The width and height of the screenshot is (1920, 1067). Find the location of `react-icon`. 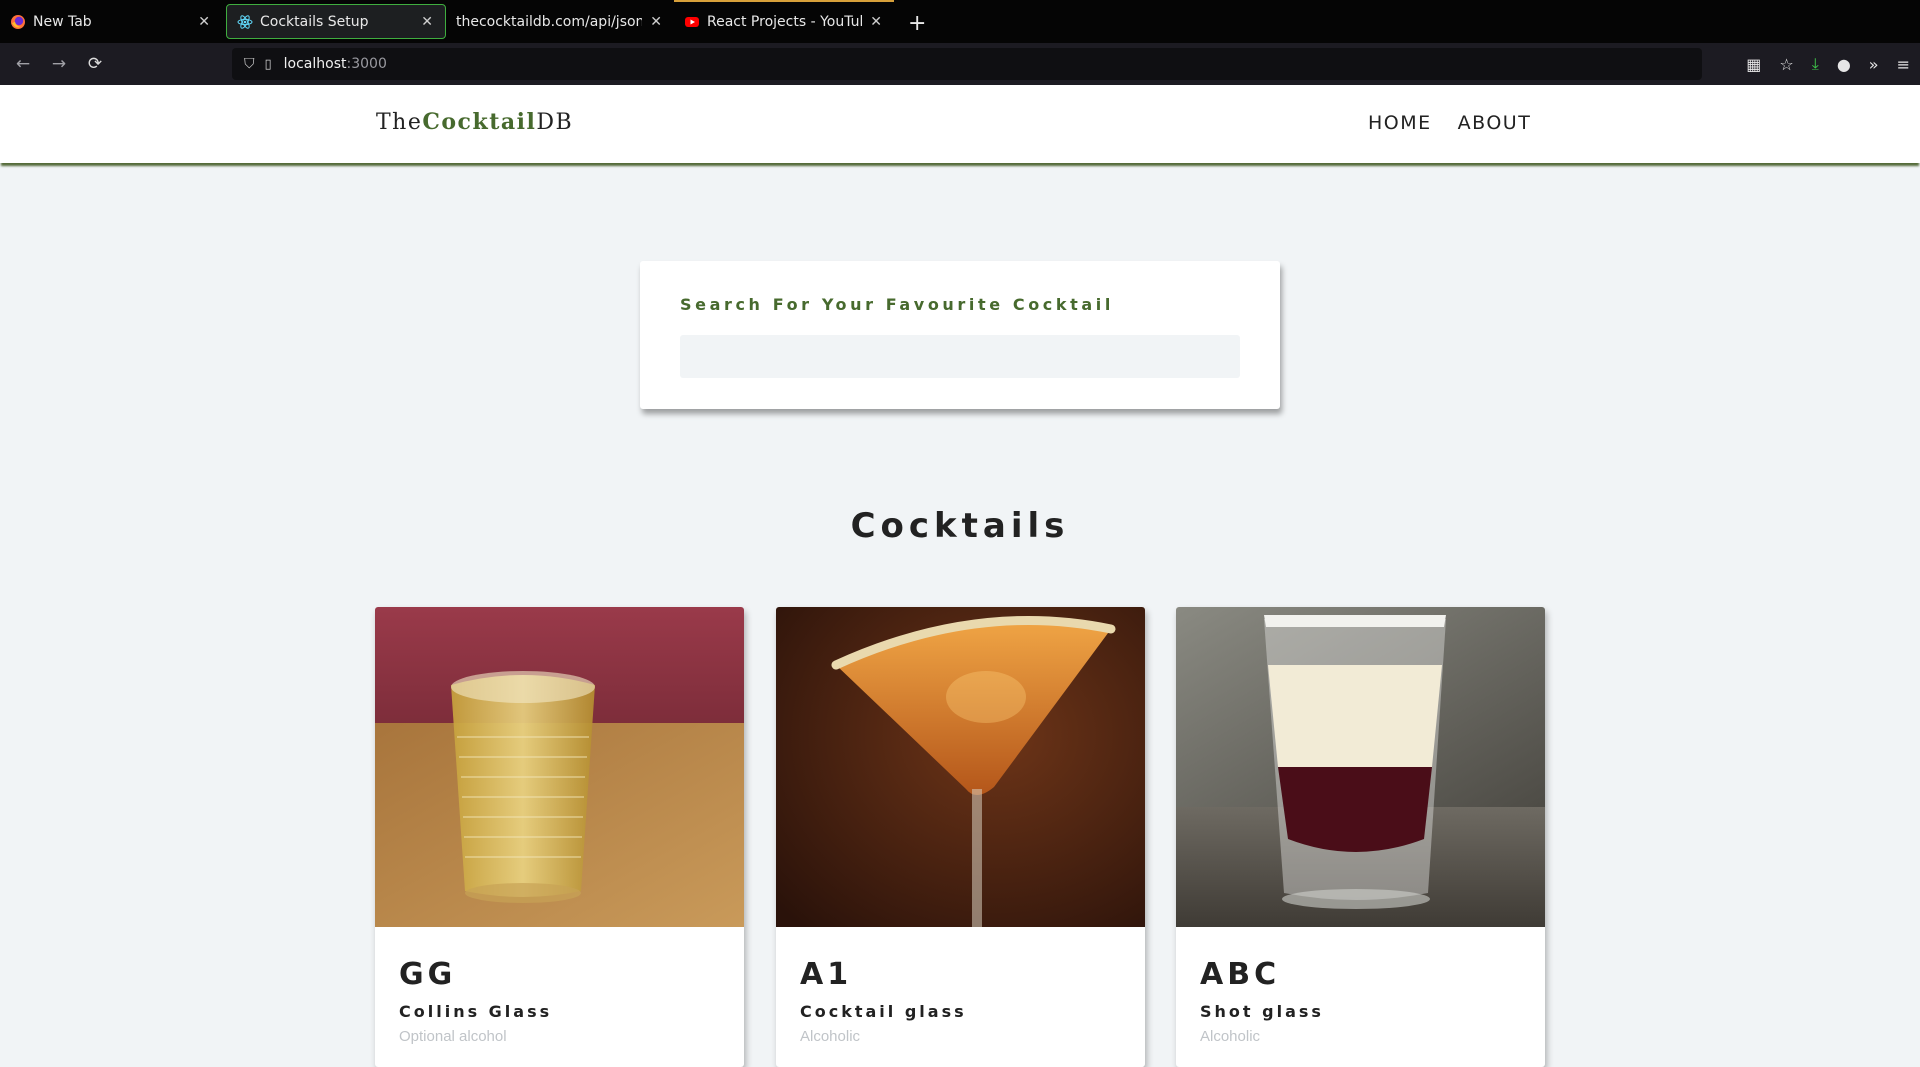

react-icon is located at coordinates (245, 21).